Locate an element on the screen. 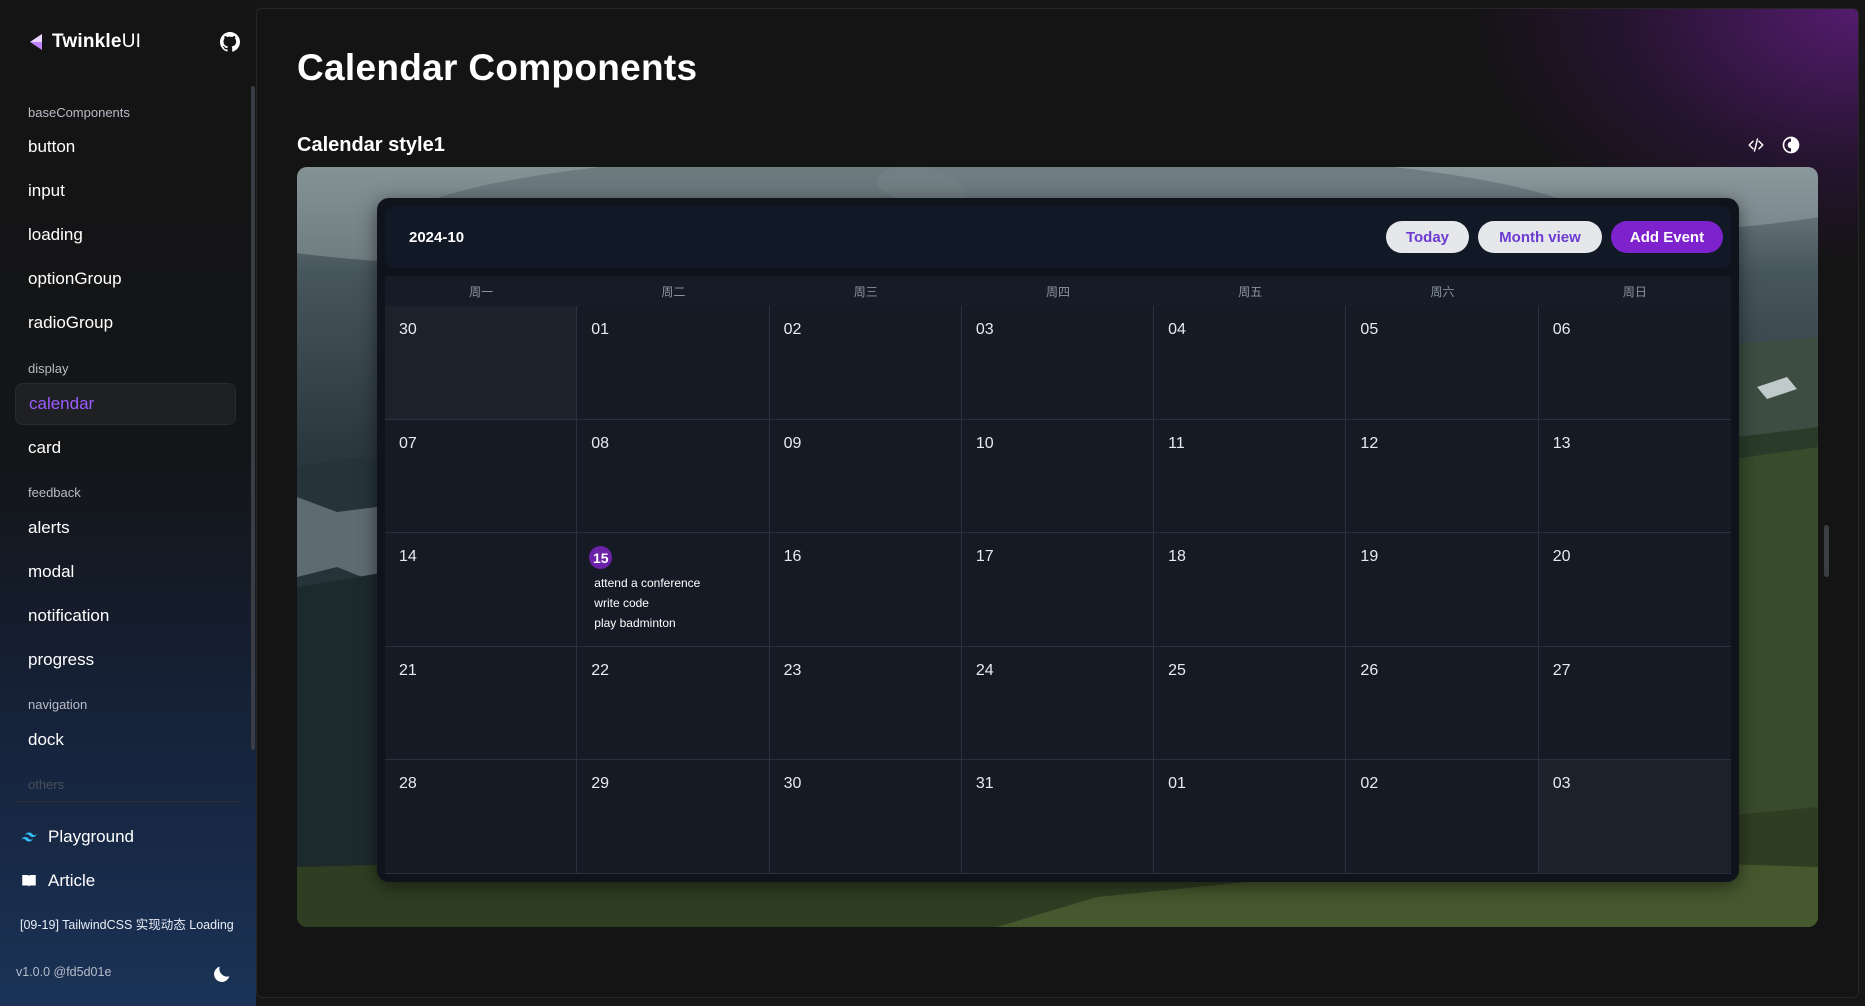  day-number: 20 is located at coordinates (1561, 557).